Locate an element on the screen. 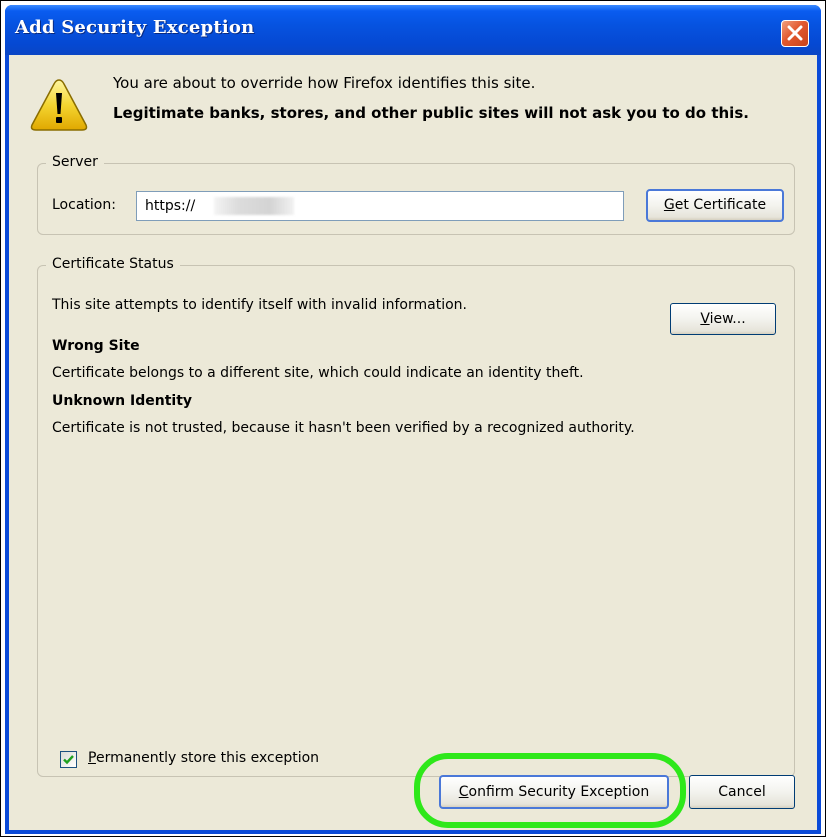 Image resolution: width=826 pixels, height=837 pixels. location-label: Location: is located at coordinates (84, 205).